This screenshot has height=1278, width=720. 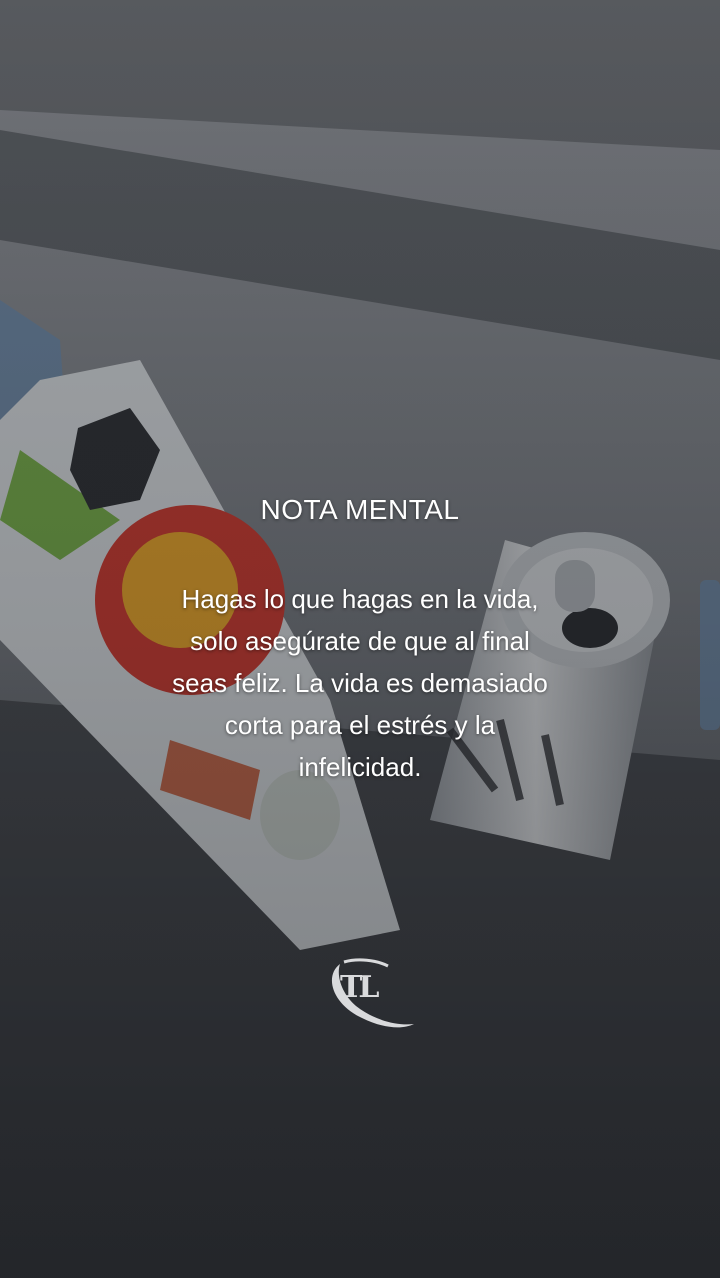 I want to click on note-title: NOTA MENTAL, so click(x=360, y=509).